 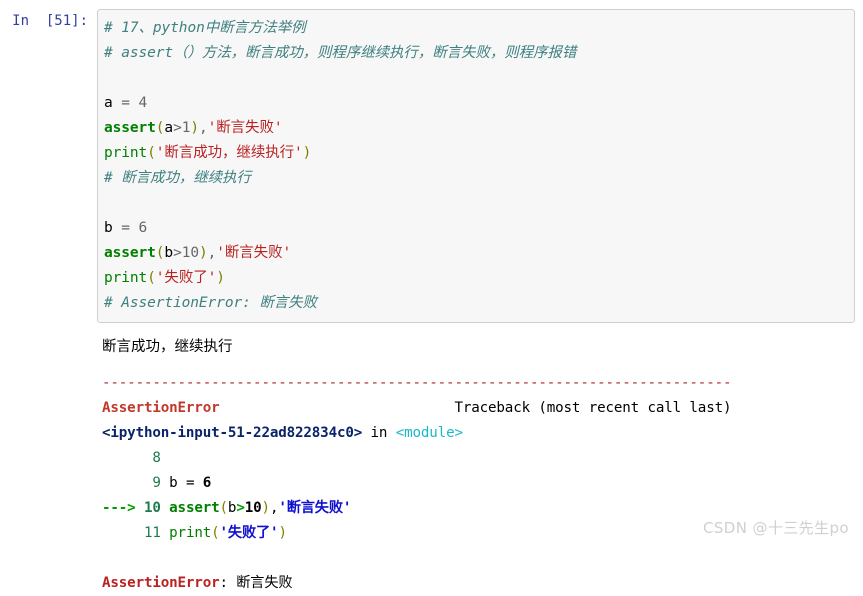 I want to click on traceback-line-token: Traceback (most recent call last), so click(x=475, y=408).